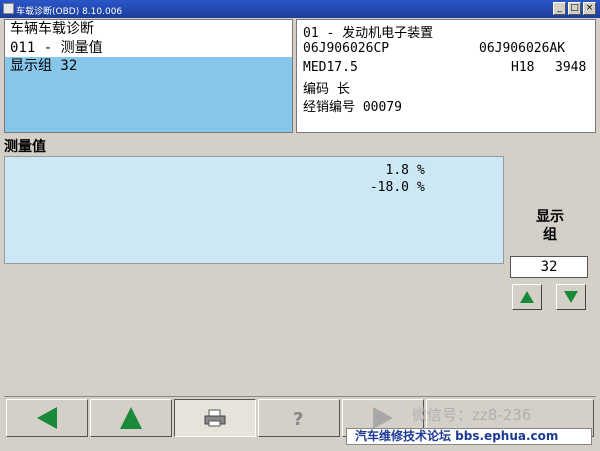  Describe the element at coordinates (550, 235) in the screenshot. I see `display-group-label-line2: 组` at that location.